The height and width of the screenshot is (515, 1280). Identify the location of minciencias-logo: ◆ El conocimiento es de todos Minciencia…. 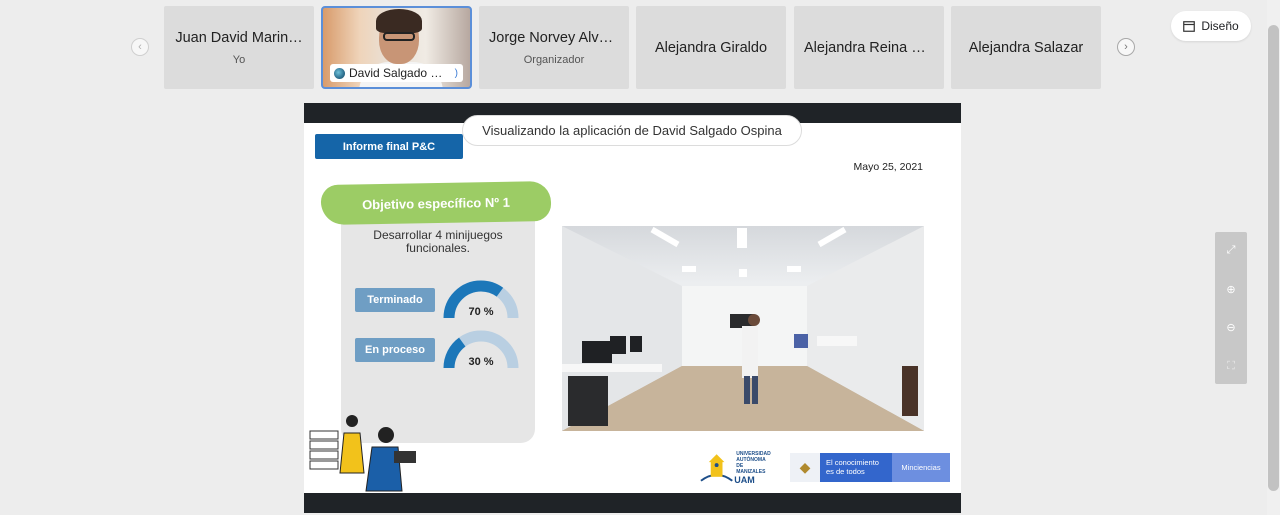
(870, 467).